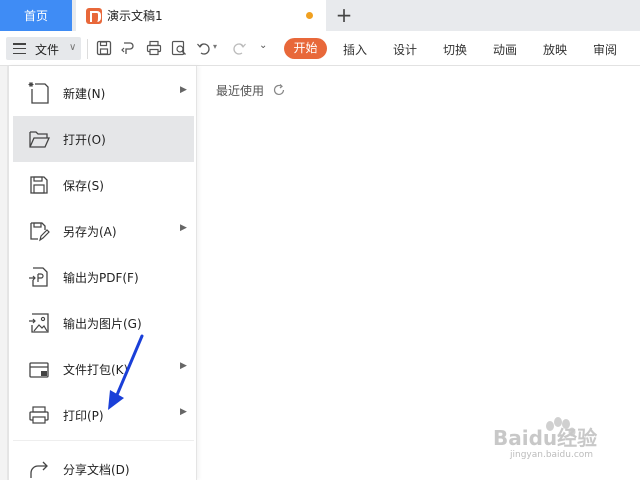 The height and width of the screenshot is (480, 640). What do you see at coordinates (309, 15) in the screenshot?
I see `unsaved-indicator-dot` at bounding box center [309, 15].